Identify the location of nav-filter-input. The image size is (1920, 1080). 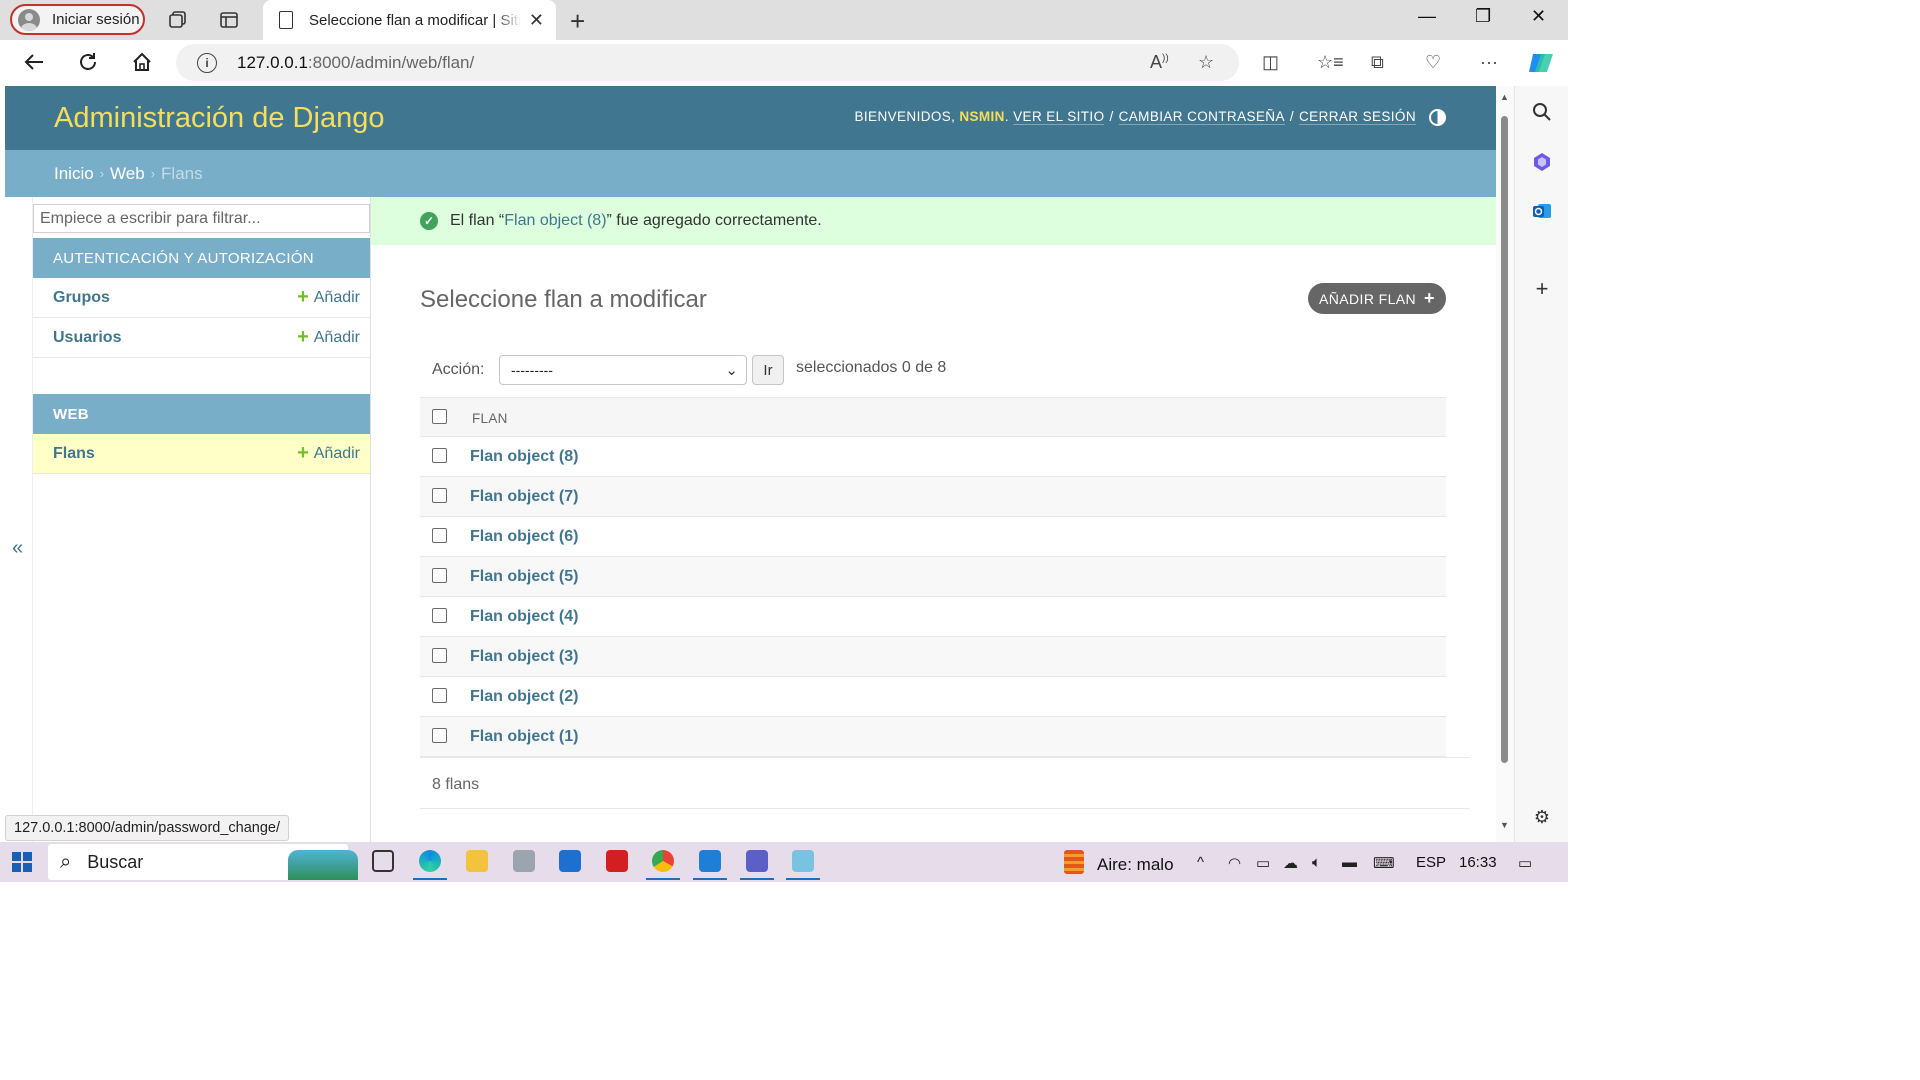
(201, 218).